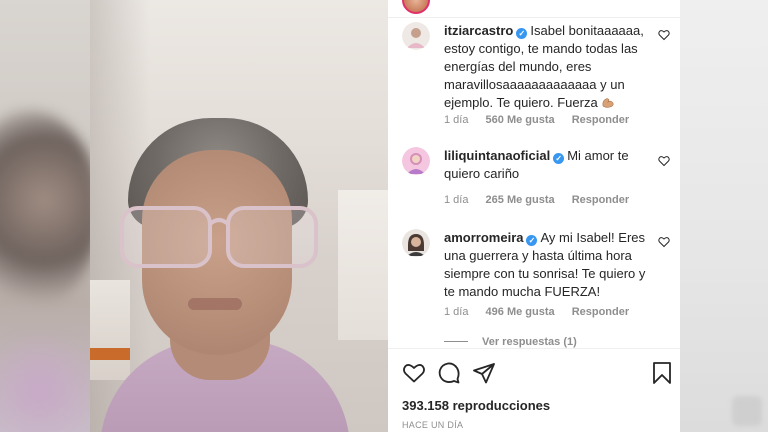 The width and height of the screenshot is (768, 432). Describe the element at coordinates (219, 237) in the screenshot. I see `glasses-graphic` at that location.